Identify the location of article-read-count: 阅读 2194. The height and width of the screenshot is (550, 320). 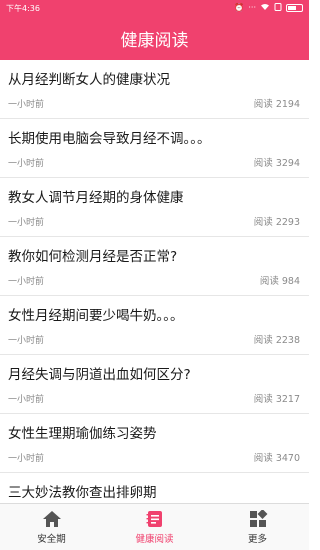
(276, 104).